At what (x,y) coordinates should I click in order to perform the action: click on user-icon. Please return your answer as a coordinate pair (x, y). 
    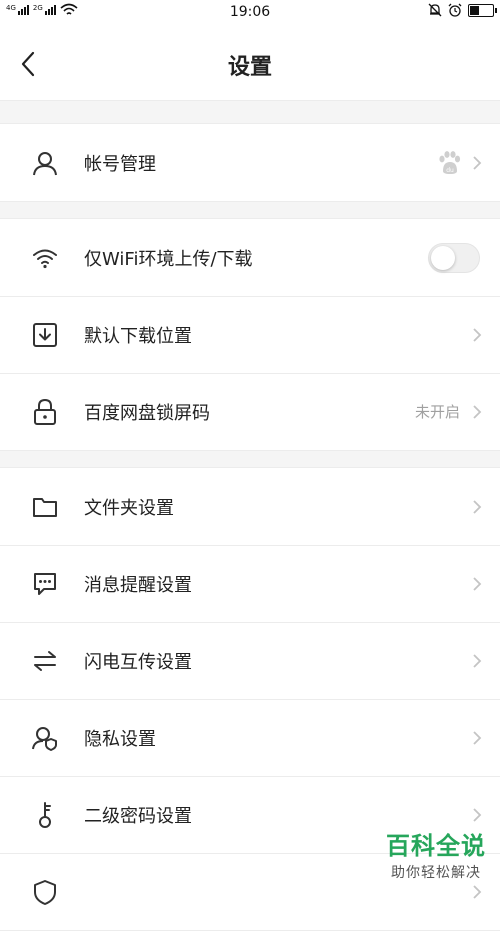
    Looking at the image, I should click on (45, 163).